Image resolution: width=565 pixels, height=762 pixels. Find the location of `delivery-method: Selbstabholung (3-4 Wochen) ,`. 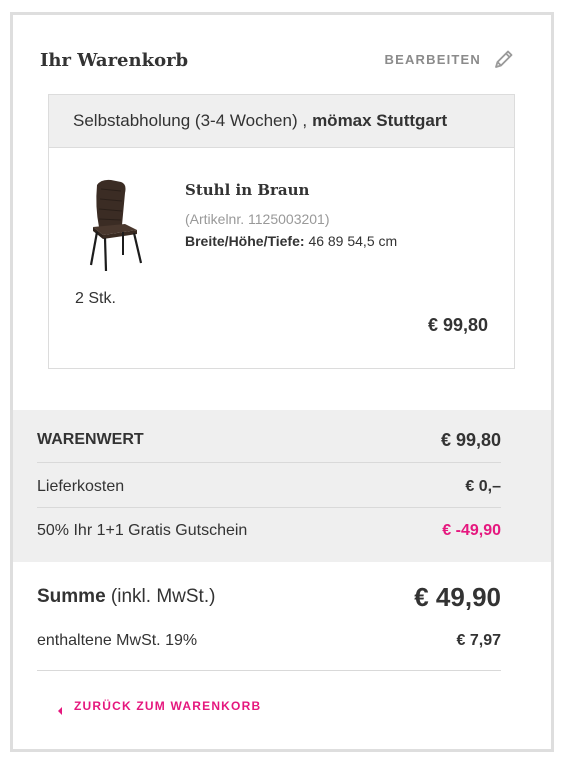

delivery-method: Selbstabholung (3-4 Wochen) , is located at coordinates (190, 120).